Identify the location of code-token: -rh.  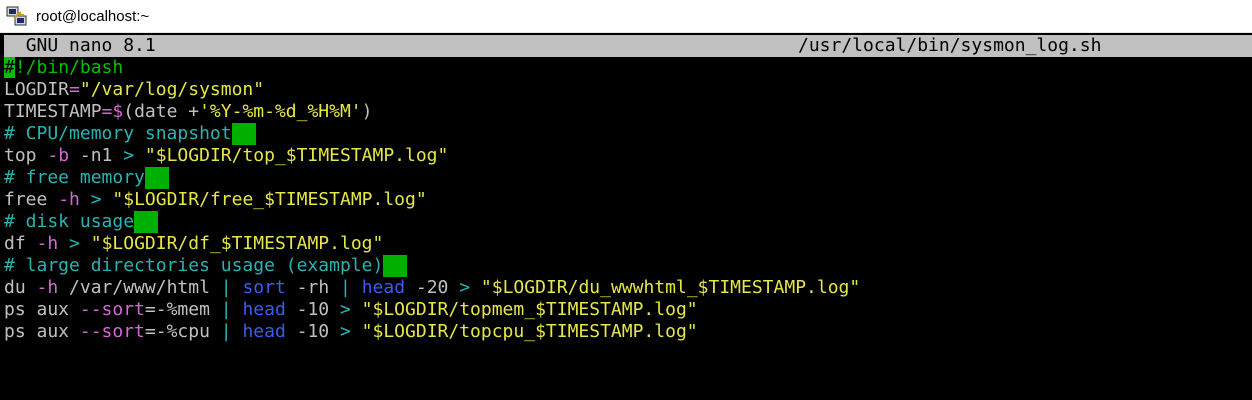
(312, 287).